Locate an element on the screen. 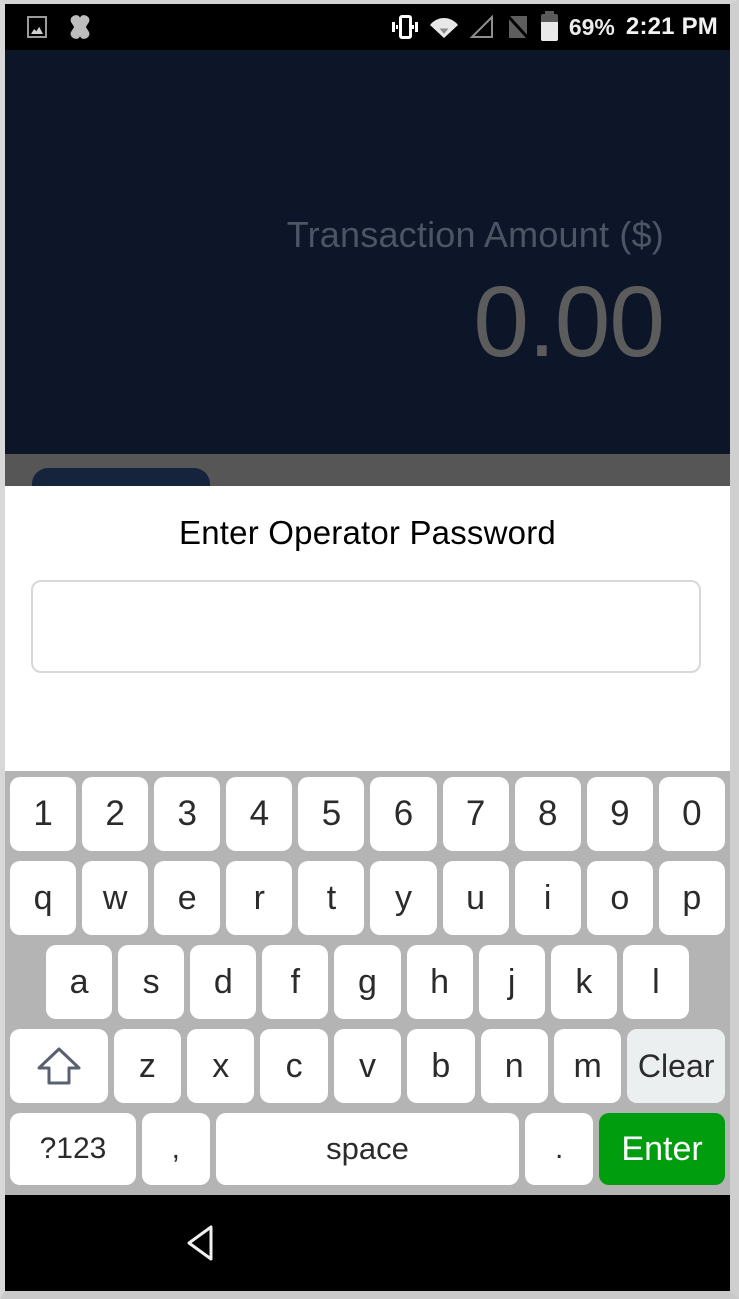 This screenshot has width=739, height=1299. key-0: 0 is located at coordinates (691, 814).